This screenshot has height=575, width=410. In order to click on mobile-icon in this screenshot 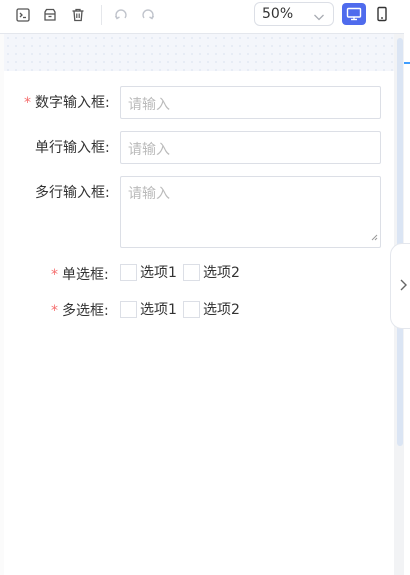, I will do `click(382, 14)`.